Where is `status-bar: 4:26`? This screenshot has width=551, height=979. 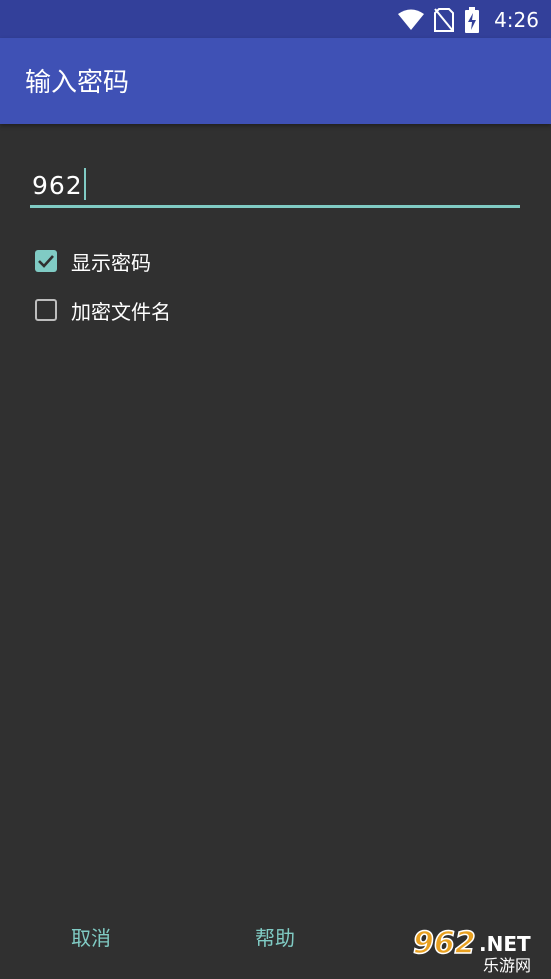 status-bar: 4:26 is located at coordinates (275, 19).